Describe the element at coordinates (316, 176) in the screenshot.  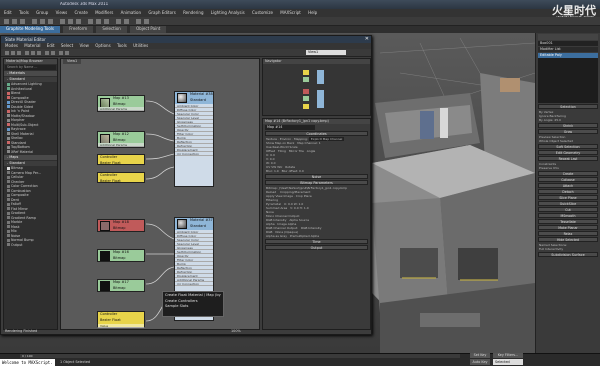
I see `rollout-noise: Noise` at that location.